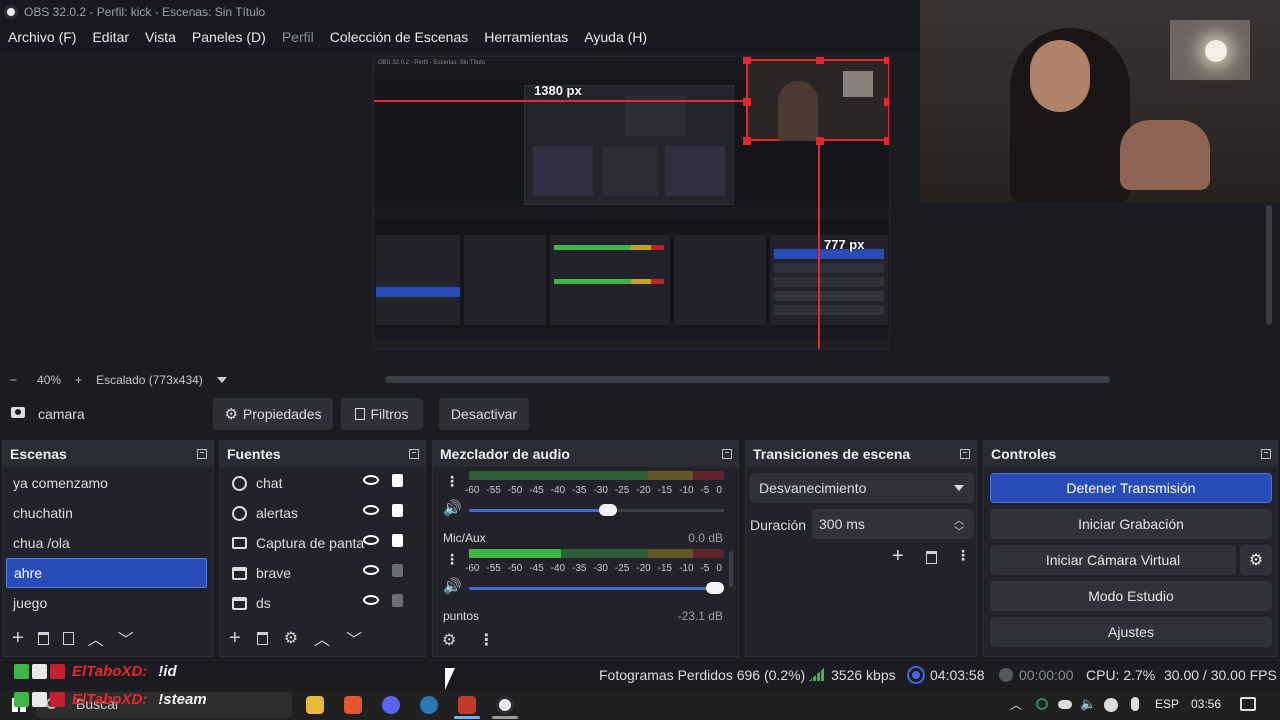 The width and height of the screenshot is (1280, 720). I want to click on mixer-menu-icon: ⋮, so click(486, 640).